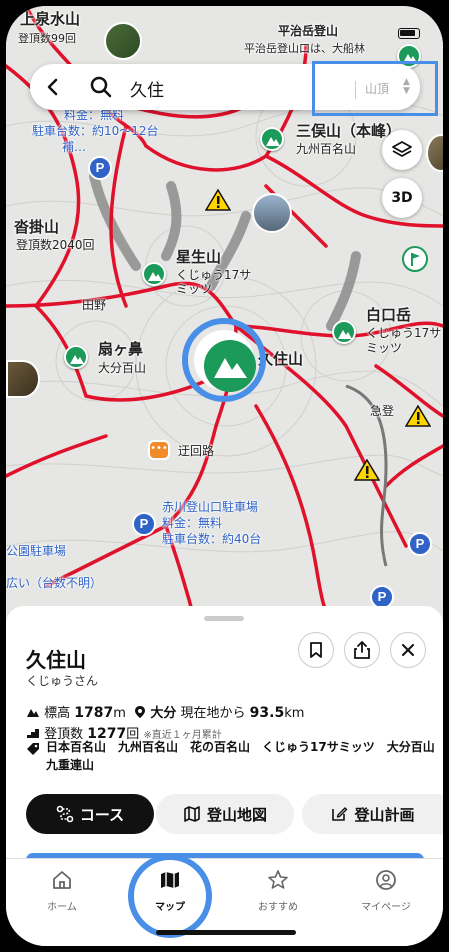 This screenshot has width=449, height=952. I want to click on trail-map-button: 登山地図, so click(225, 814).